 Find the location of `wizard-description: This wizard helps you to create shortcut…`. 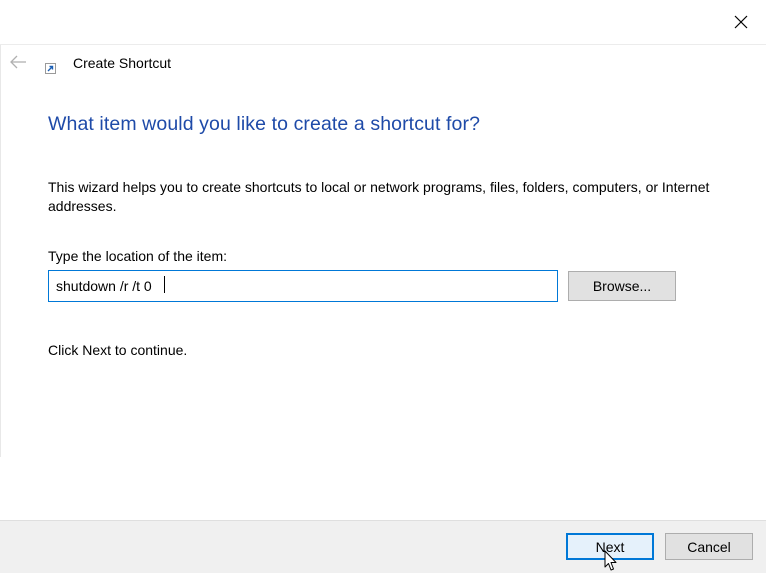

wizard-description: This wizard helps you to create shortcut… is located at coordinates (379, 196).